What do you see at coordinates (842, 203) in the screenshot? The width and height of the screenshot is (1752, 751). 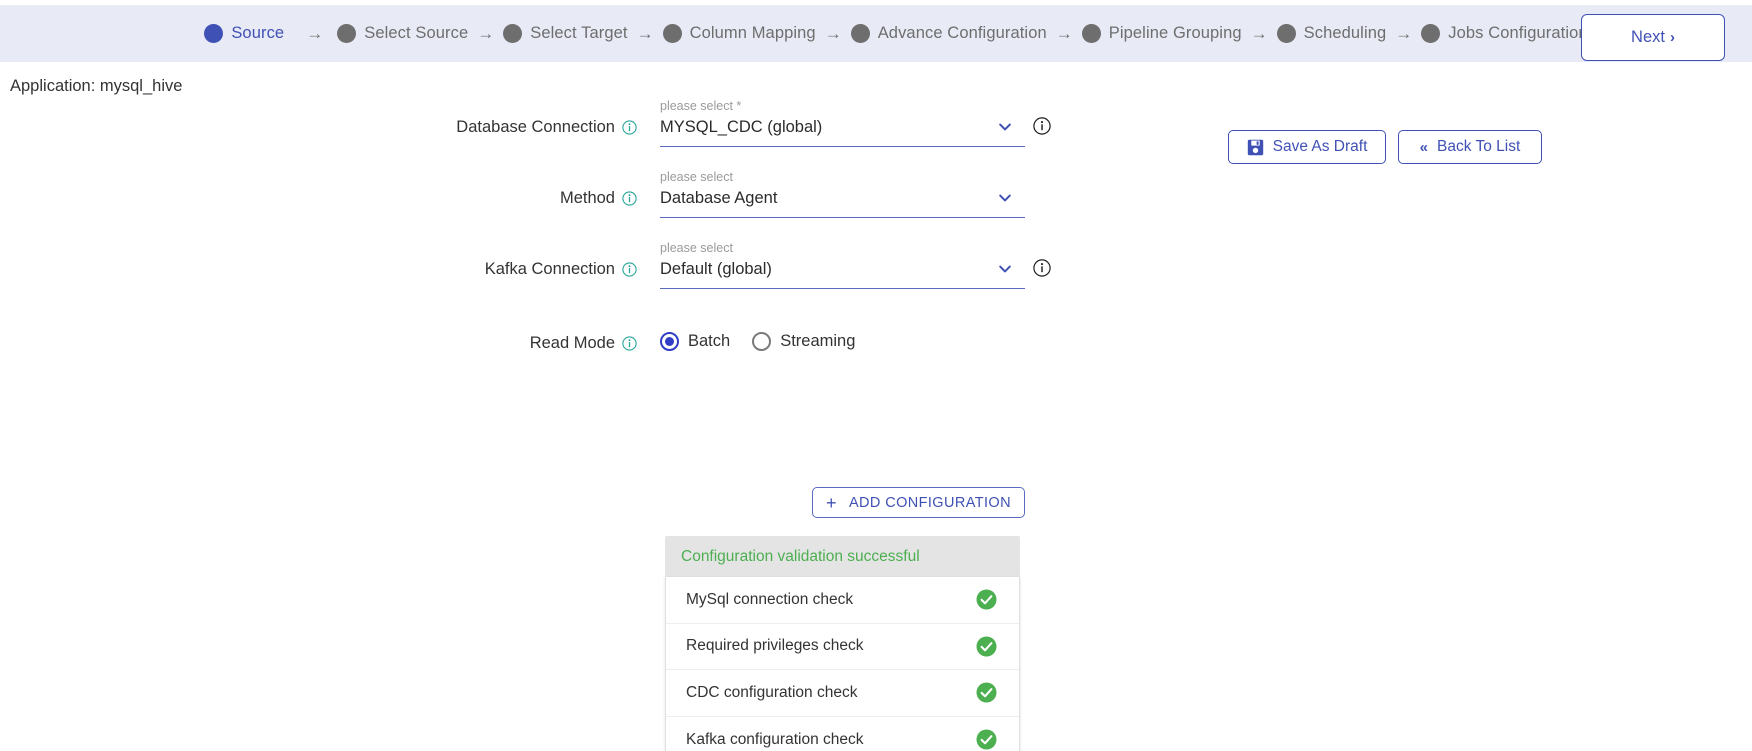 I see `method-select: Database Agent` at bounding box center [842, 203].